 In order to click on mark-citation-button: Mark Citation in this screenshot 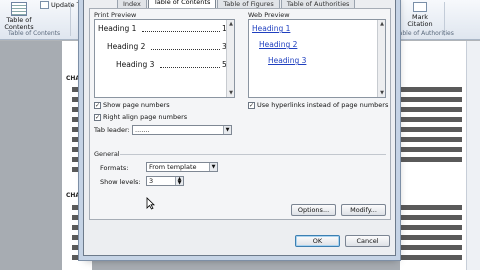, I will do `click(420, 15)`.